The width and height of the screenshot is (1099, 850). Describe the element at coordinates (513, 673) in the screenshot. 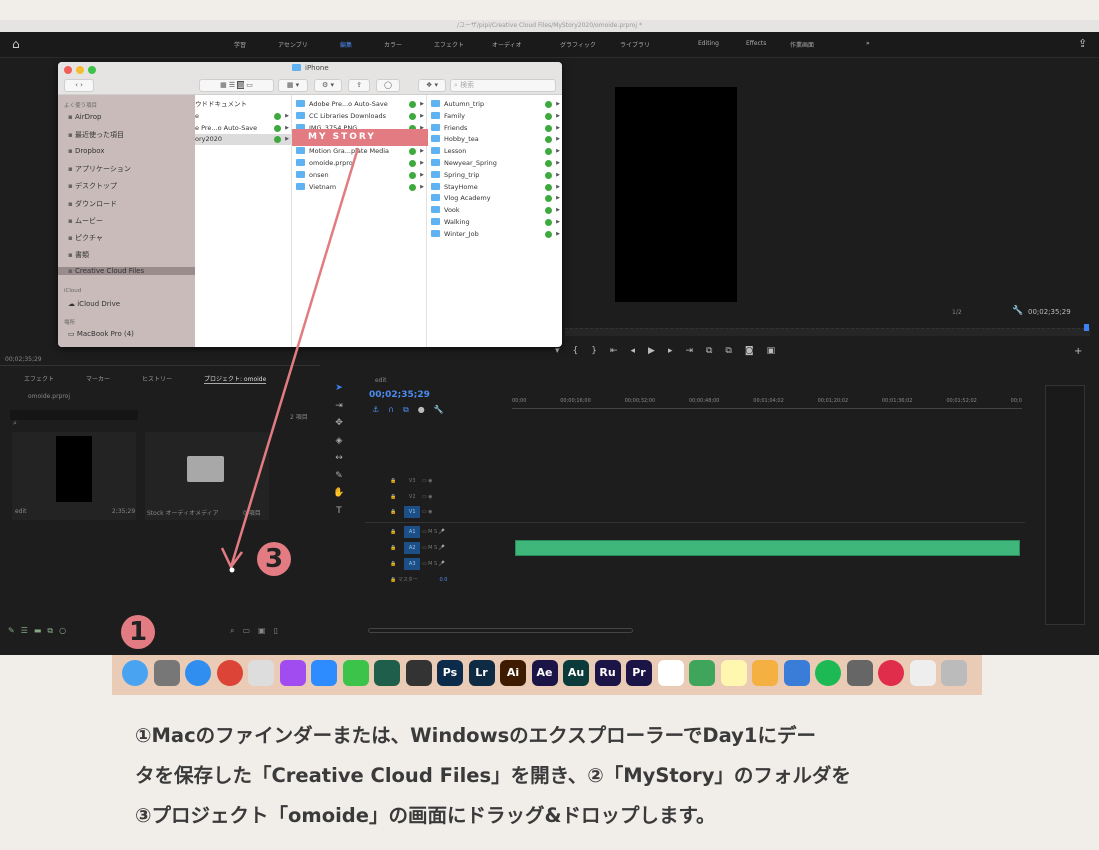

I see `dock-illustrator-icon: Ai` at that location.